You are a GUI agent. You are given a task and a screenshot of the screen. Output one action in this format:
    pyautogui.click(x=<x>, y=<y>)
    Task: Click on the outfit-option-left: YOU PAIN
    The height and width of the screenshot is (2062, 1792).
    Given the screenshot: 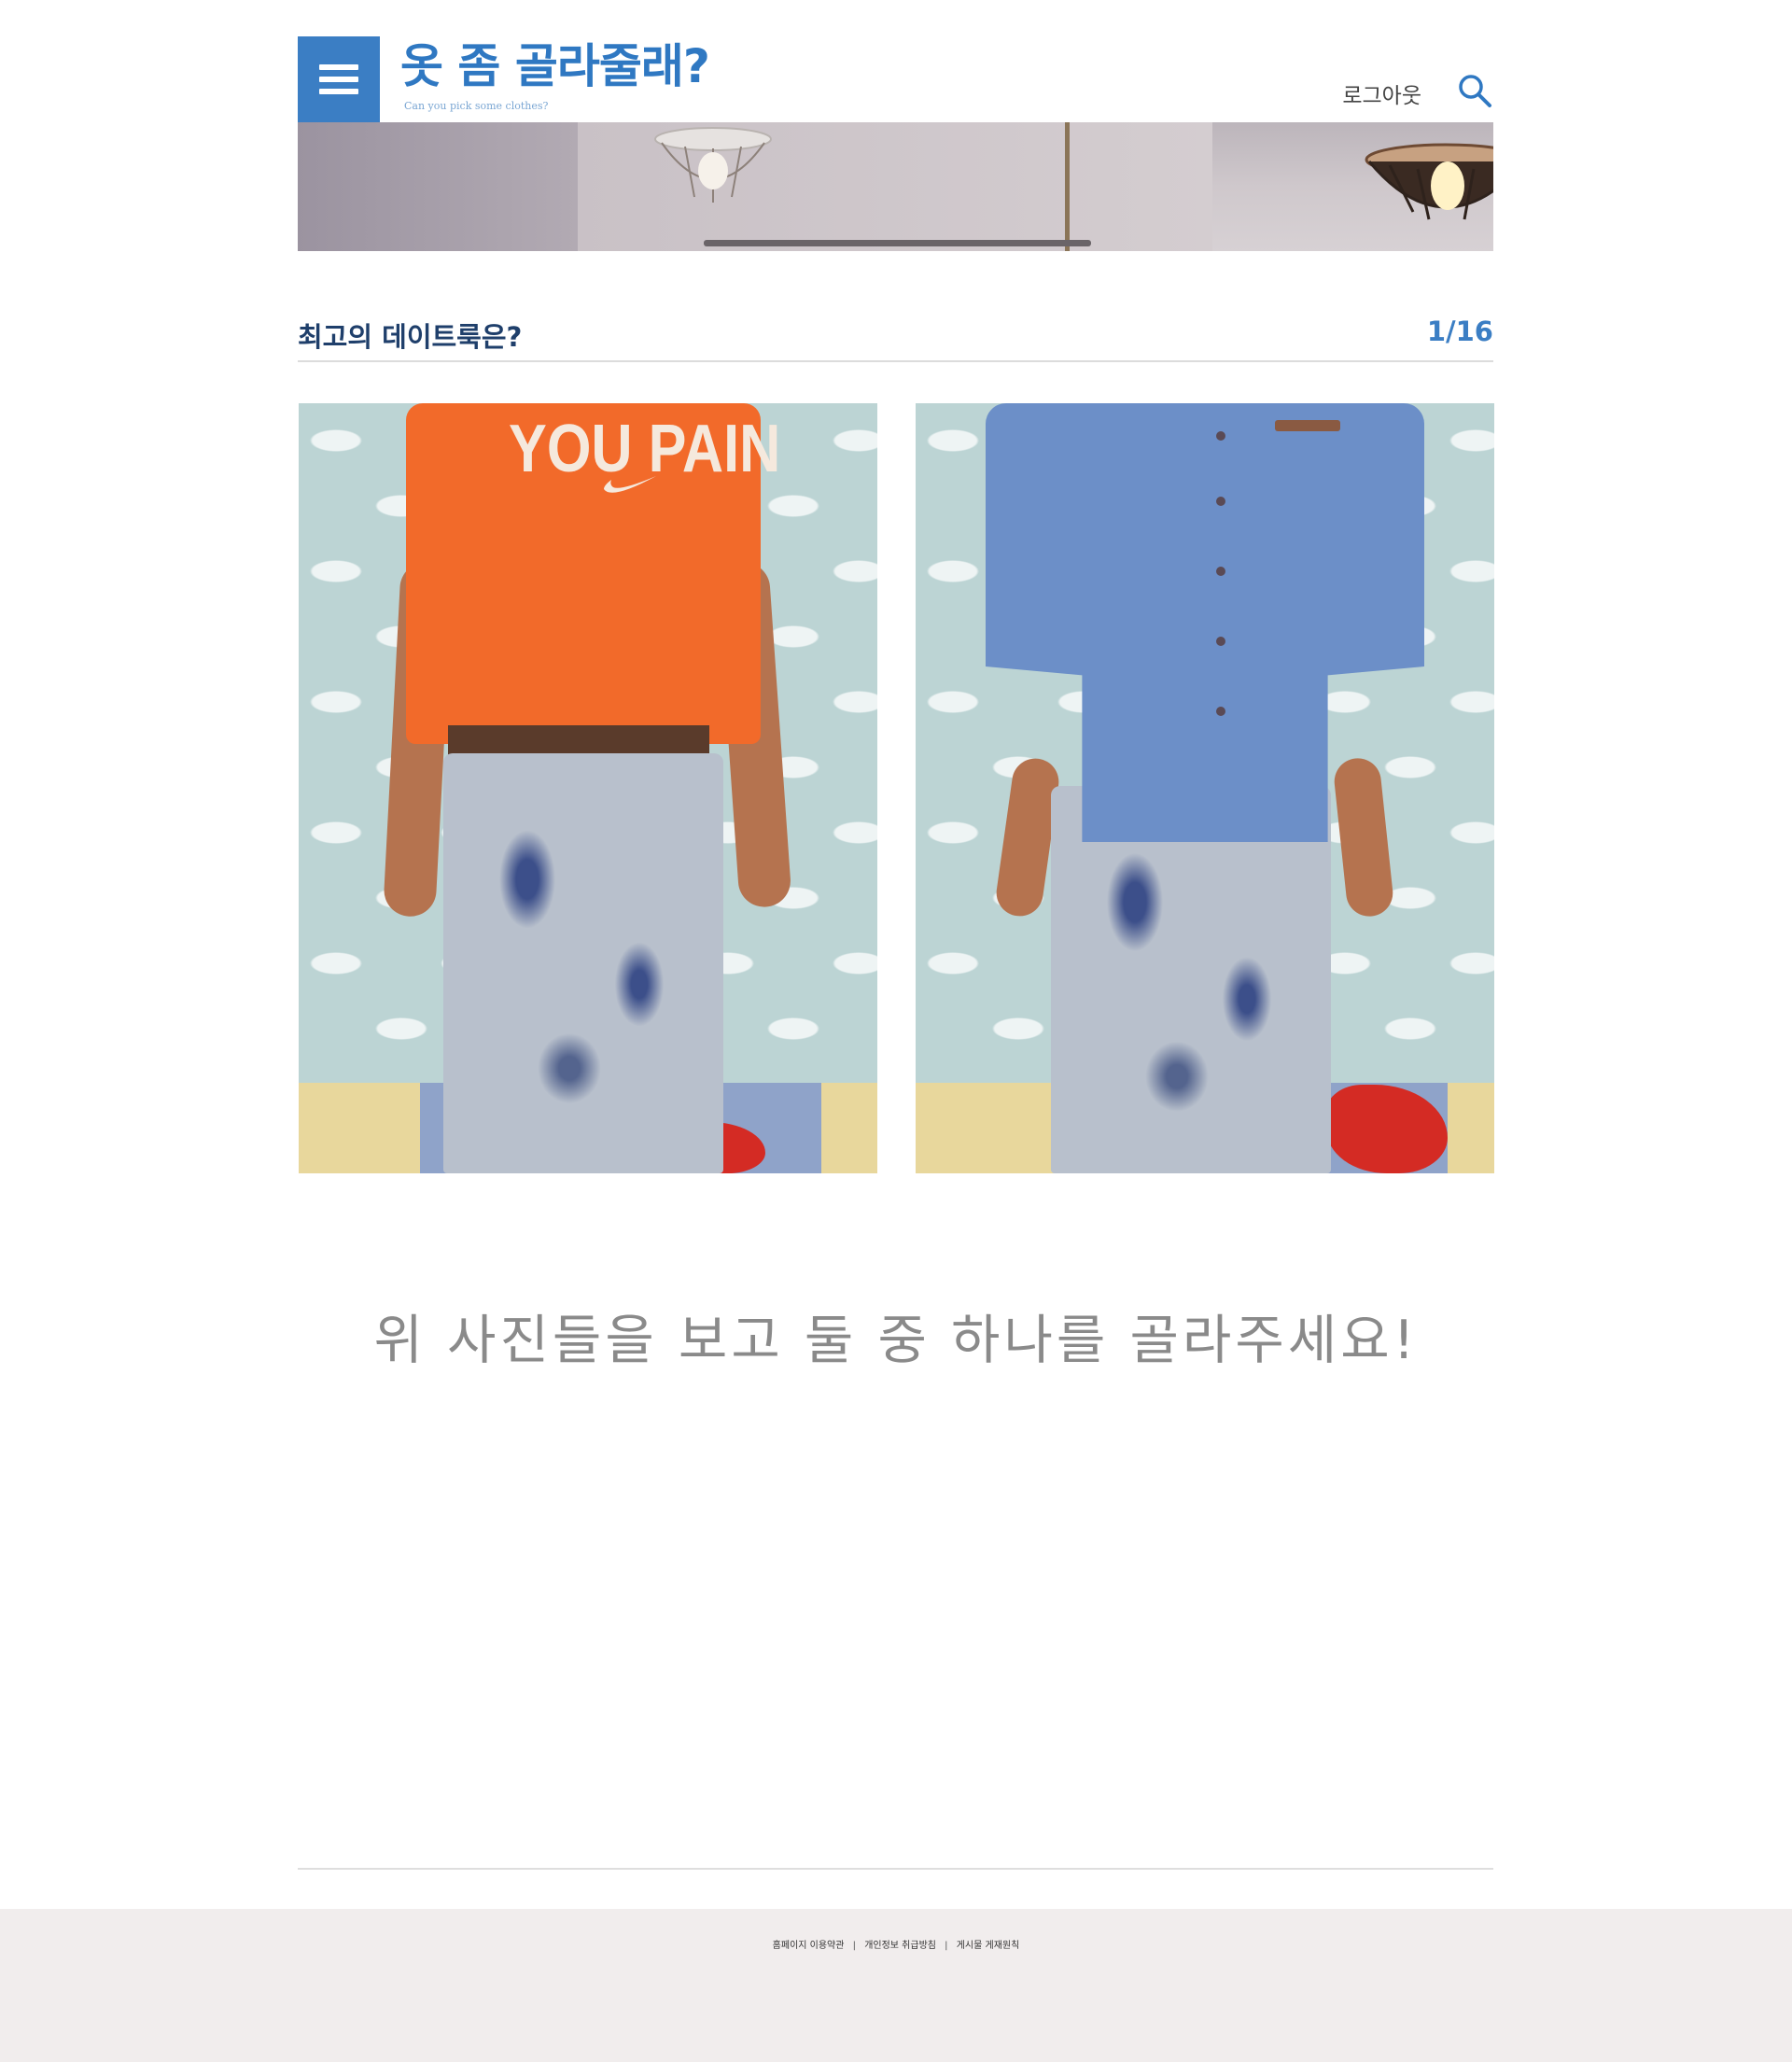 What is the action you would take?
    pyautogui.click(x=588, y=788)
    